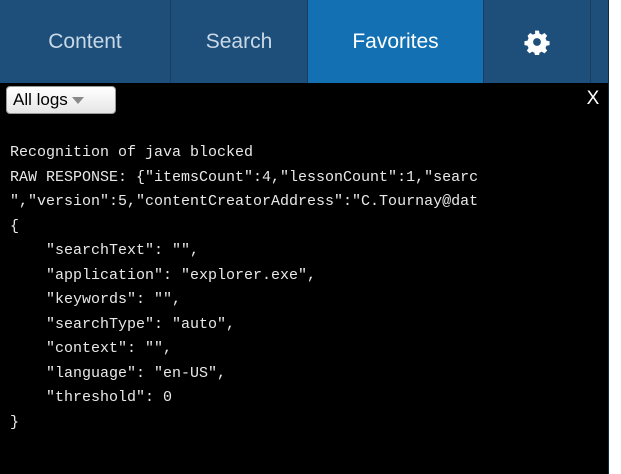 Image resolution: width=621 pixels, height=474 pixels. Describe the element at coordinates (15, 226) in the screenshot. I see `log-line: {` at that location.